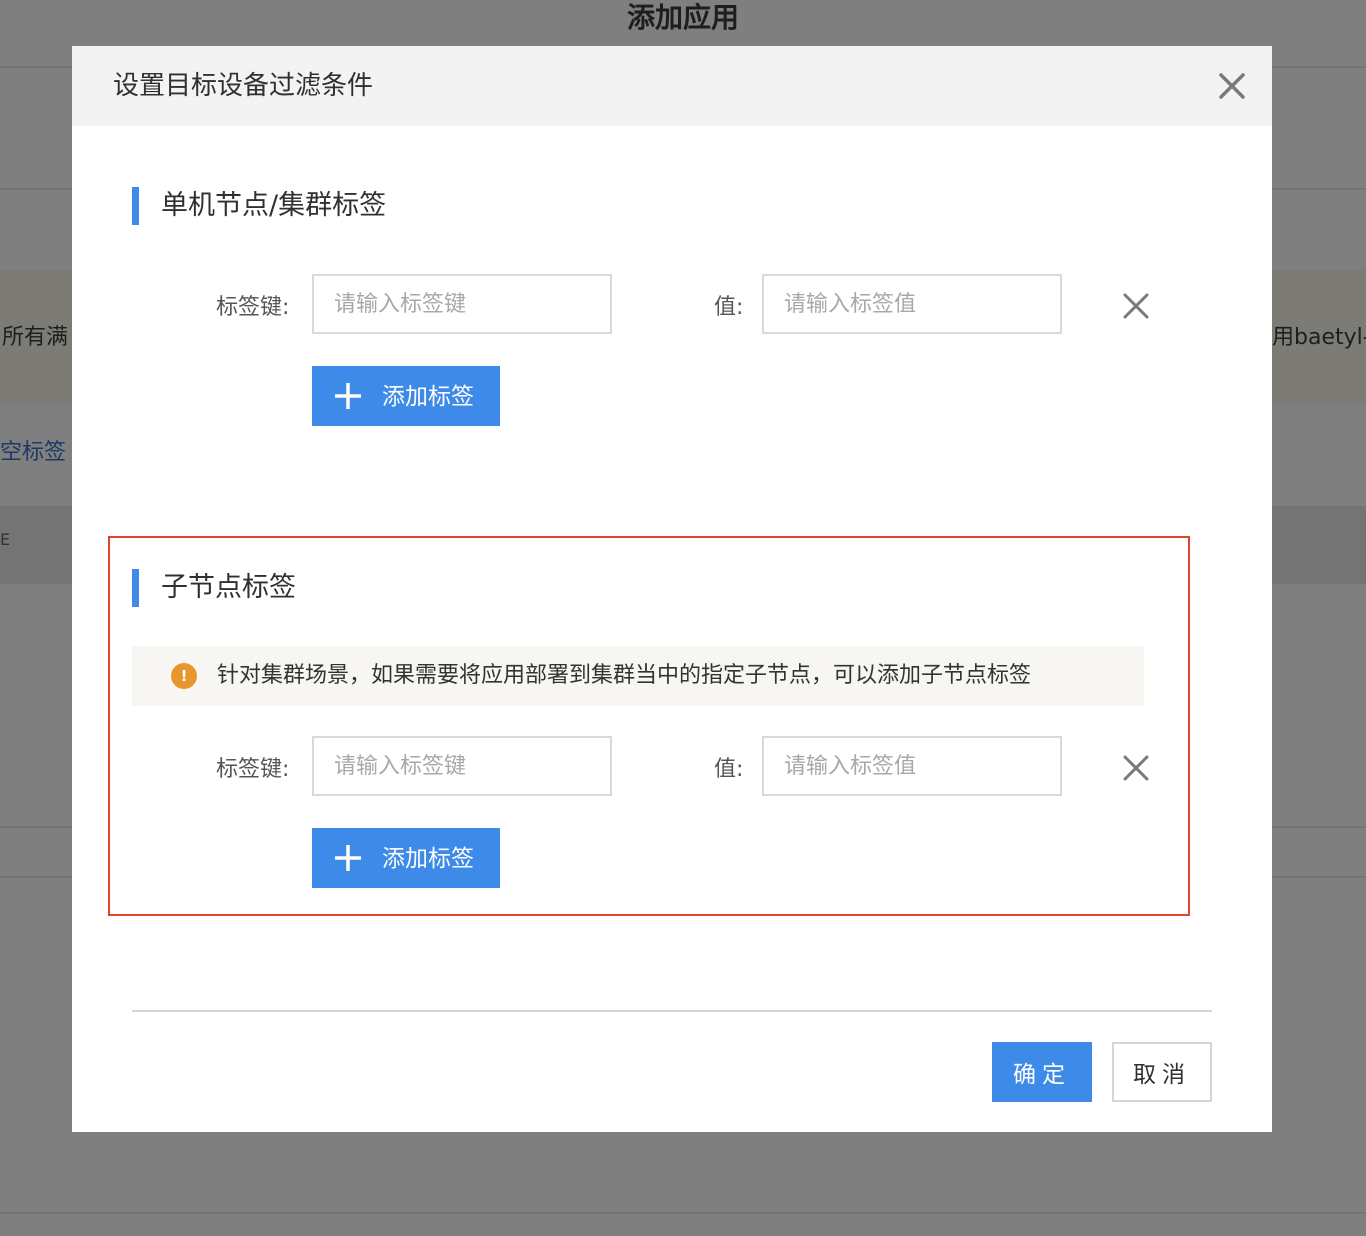 This screenshot has height=1236, width=1366. I want to click on subnode-key-input, so click(462, 766).